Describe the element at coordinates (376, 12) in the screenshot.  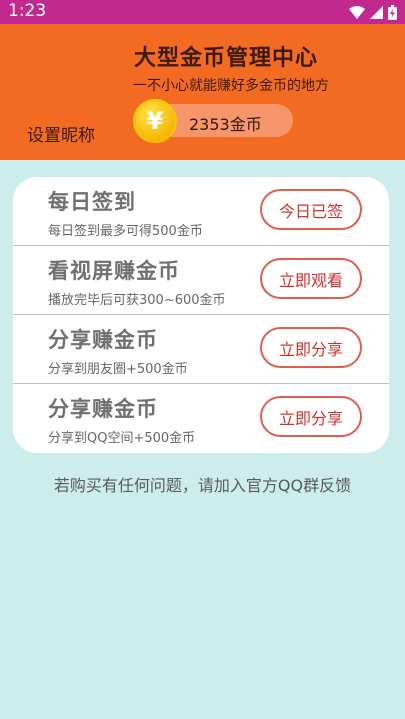
I see `signal-icon` at that location.